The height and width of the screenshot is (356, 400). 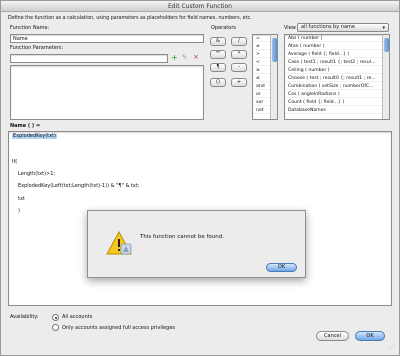 I want to click on operator-pilcrow-button: ¶, so click(x=218, y=67).